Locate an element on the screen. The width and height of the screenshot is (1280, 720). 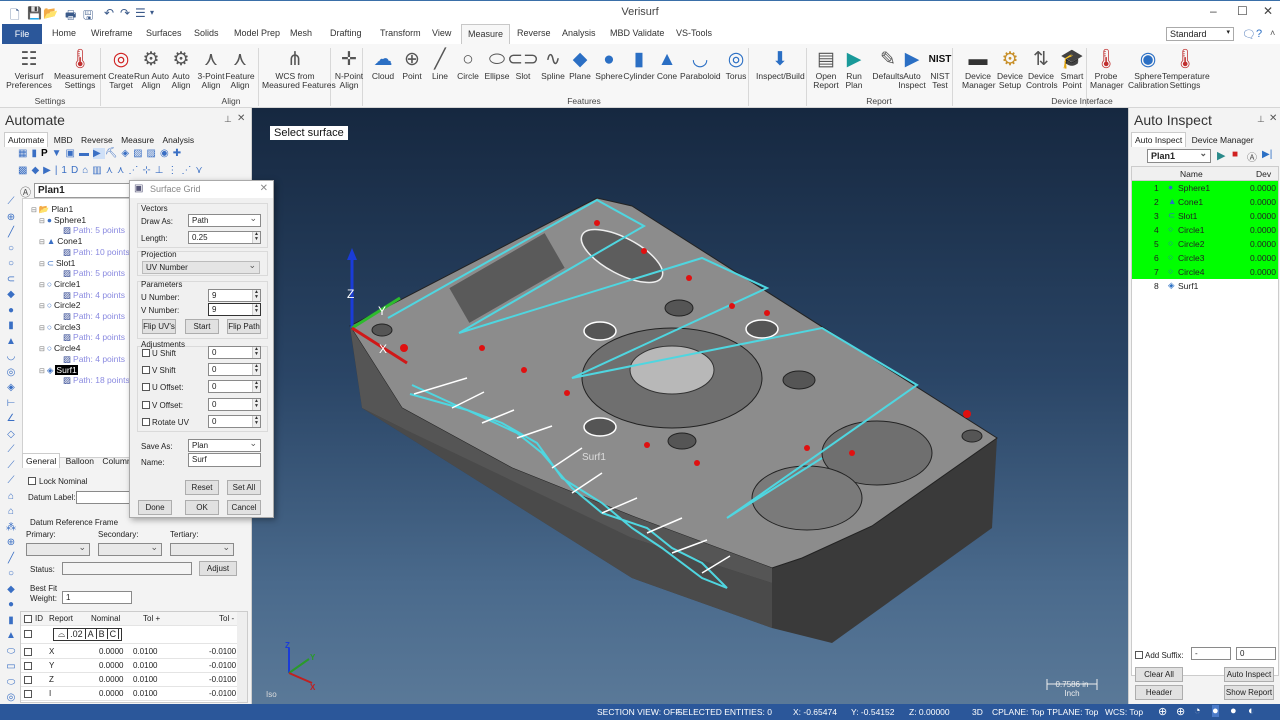
tab-view: View is located at coordinates (441, 33).